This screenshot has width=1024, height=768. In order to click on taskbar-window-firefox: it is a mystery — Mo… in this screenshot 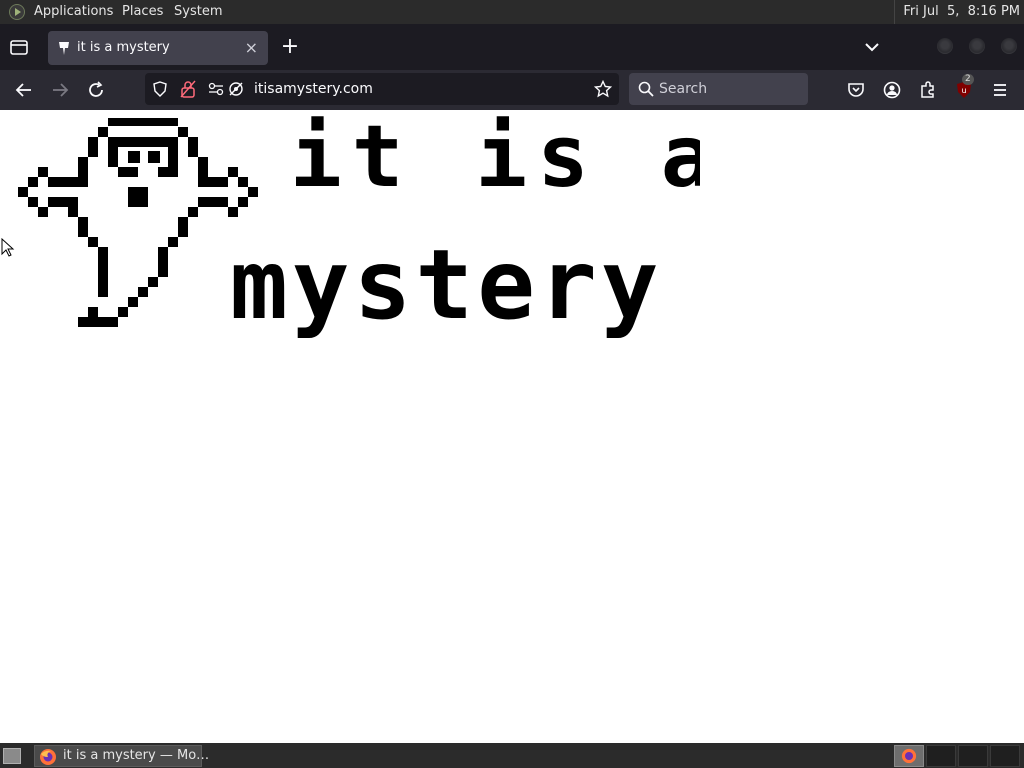, I will do `click(121, 756)`.